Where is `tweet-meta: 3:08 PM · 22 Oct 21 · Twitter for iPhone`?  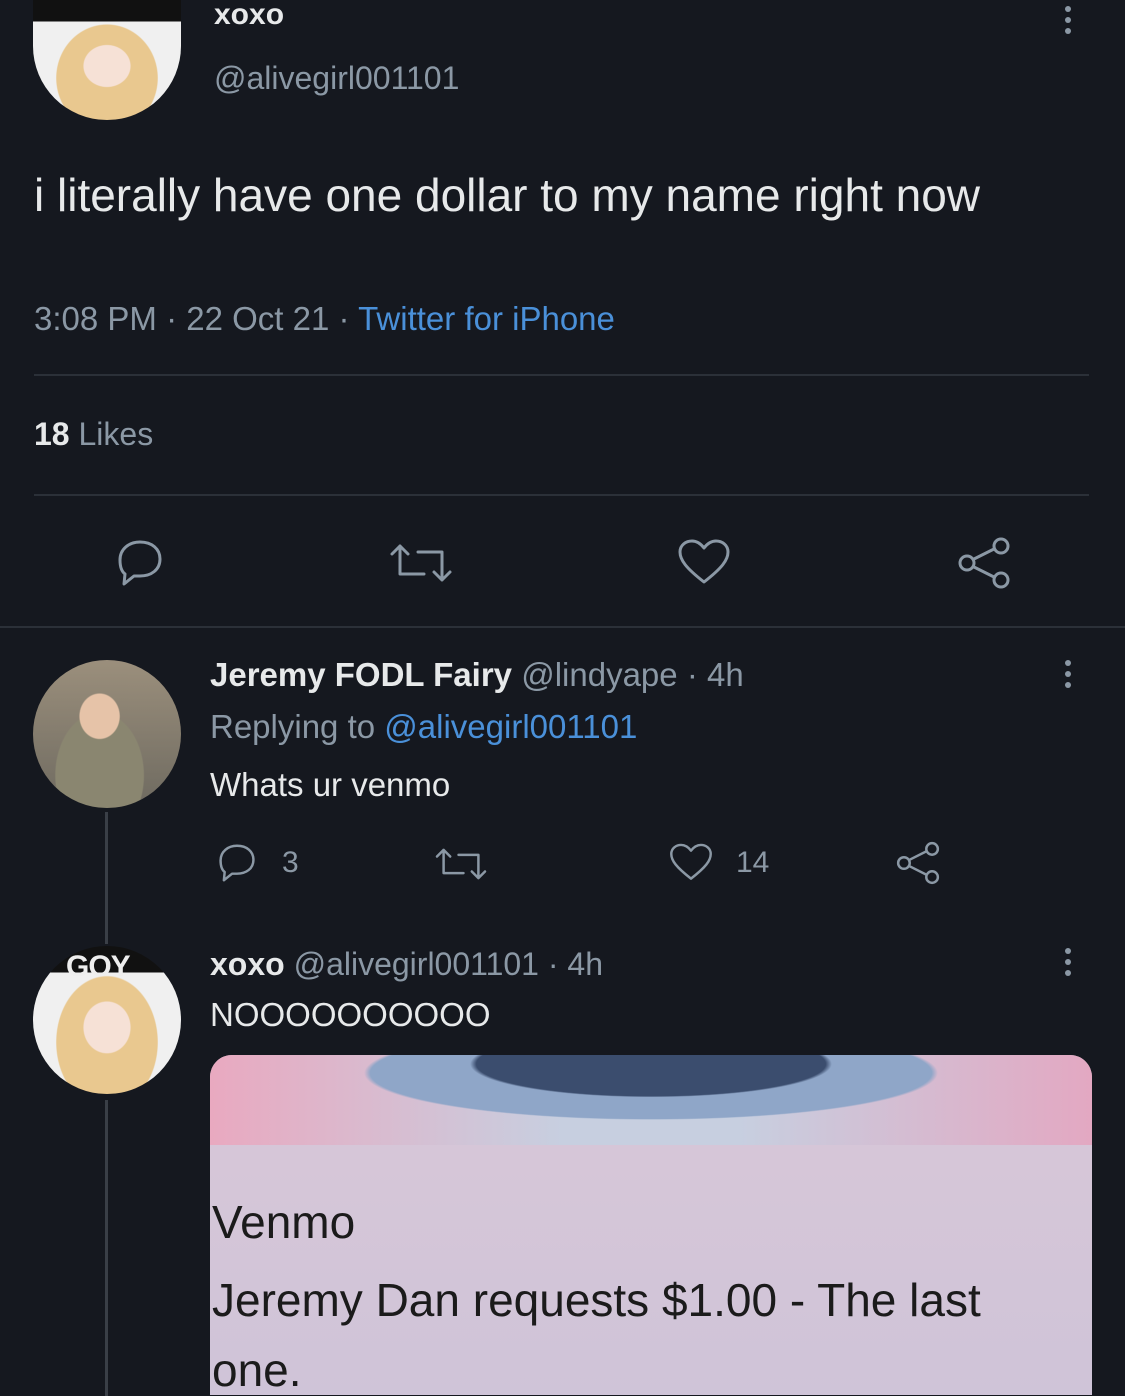 tweet-meta: 3:08 PM · 22 Oct 21 · Twitter for iPhone is located at coordinates (324, 319).